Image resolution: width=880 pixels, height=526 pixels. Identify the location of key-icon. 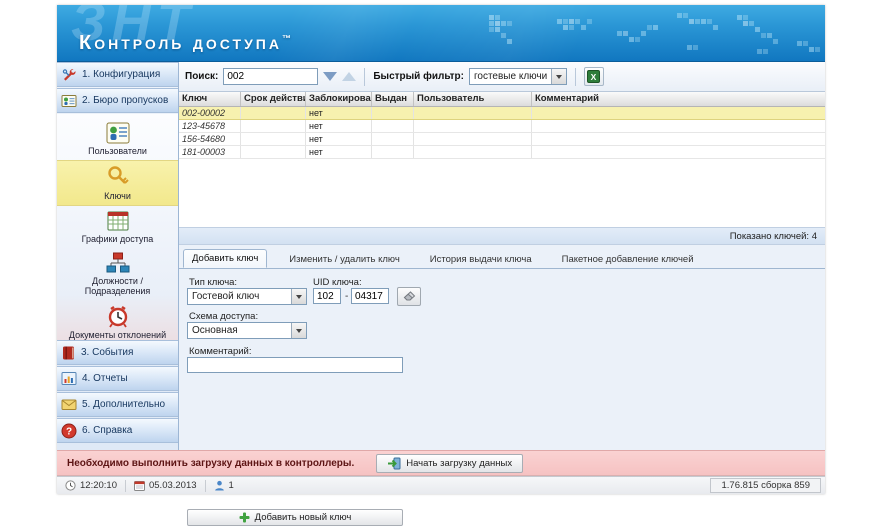
(118, 175).